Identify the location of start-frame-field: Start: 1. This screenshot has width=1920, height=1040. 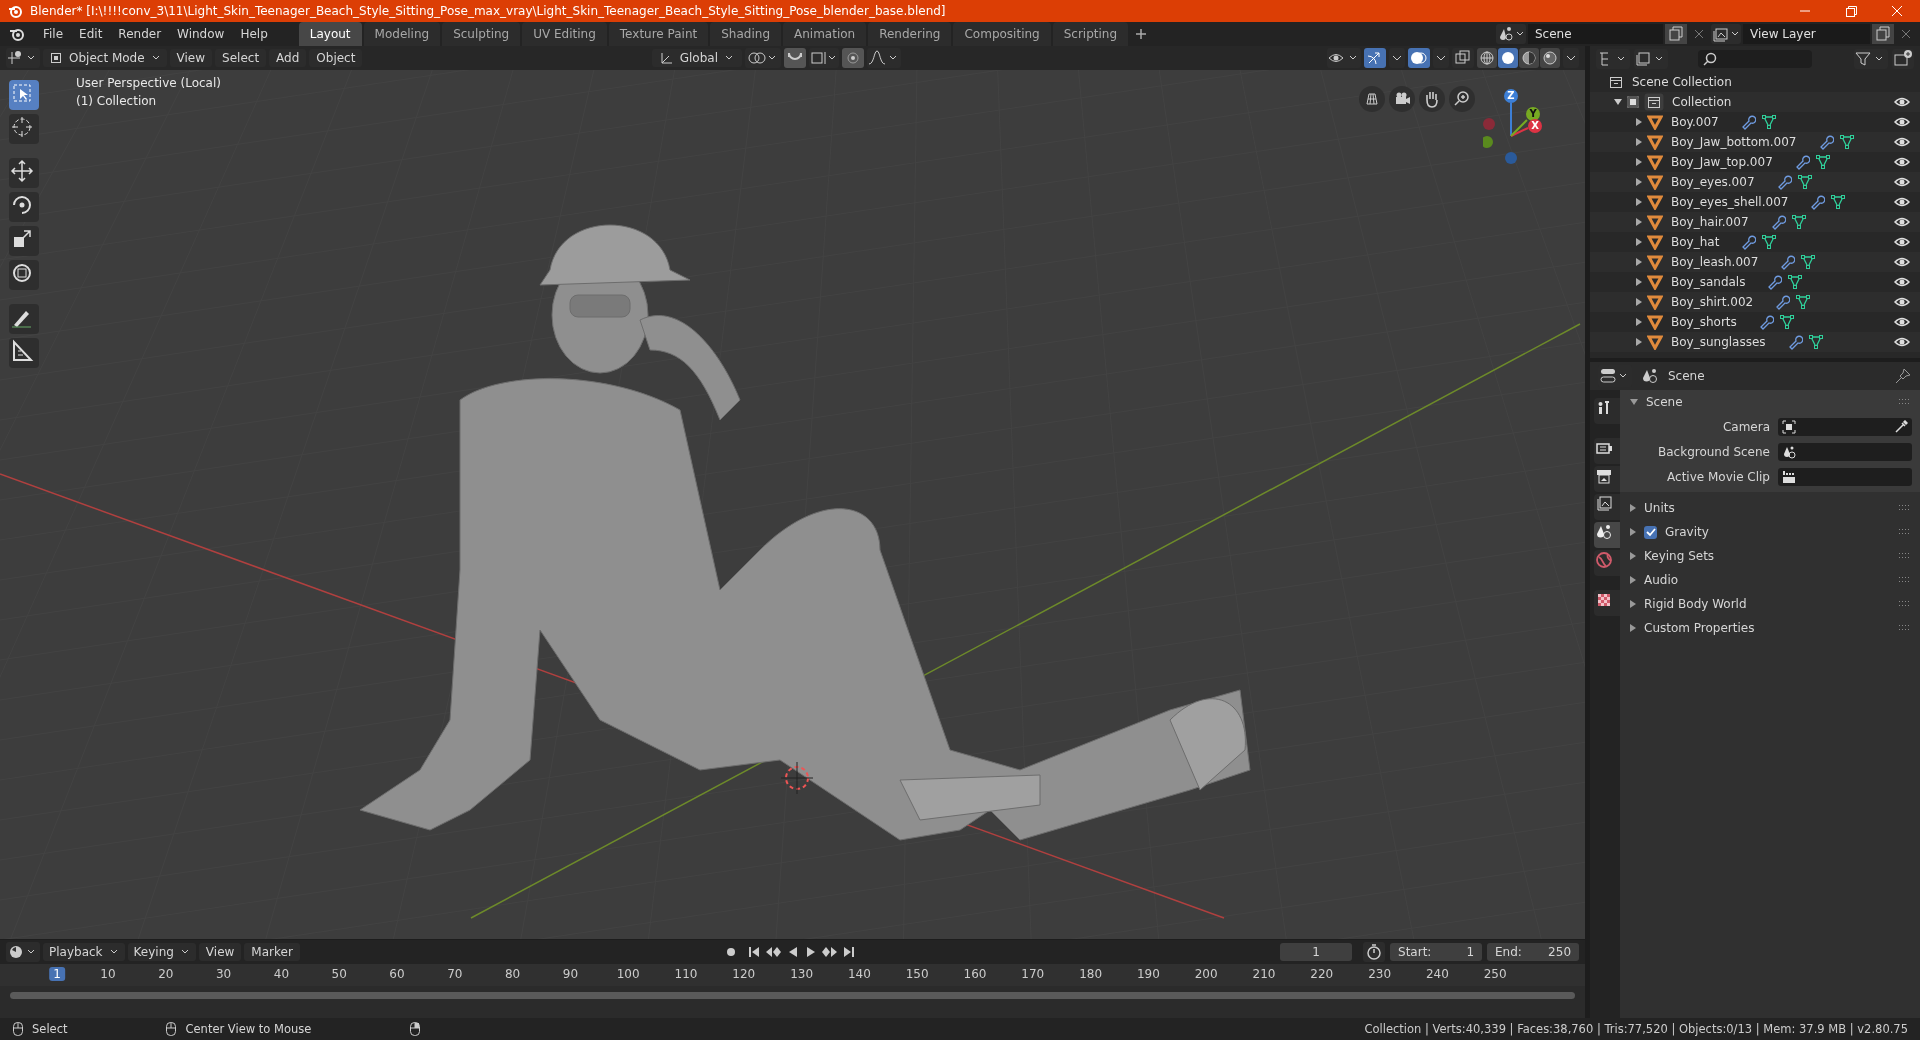
(1436, 952).